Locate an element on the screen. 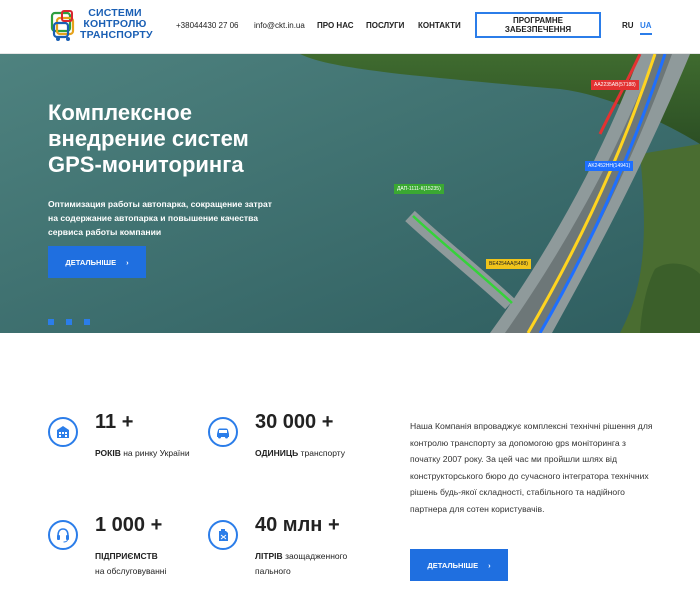 The image size is (700, 600). map-tag-red: AA2235AB(57188) is located at coordinates (615, 85).